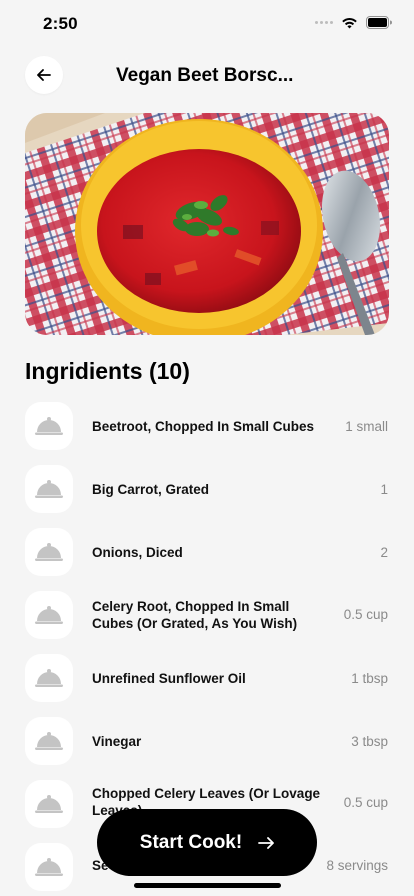  What do you see at coordinates (207, 741) in the screenshot?
I see `ingredient-row: Vinegar 3 tbsp` at bounding box center [207, 741].